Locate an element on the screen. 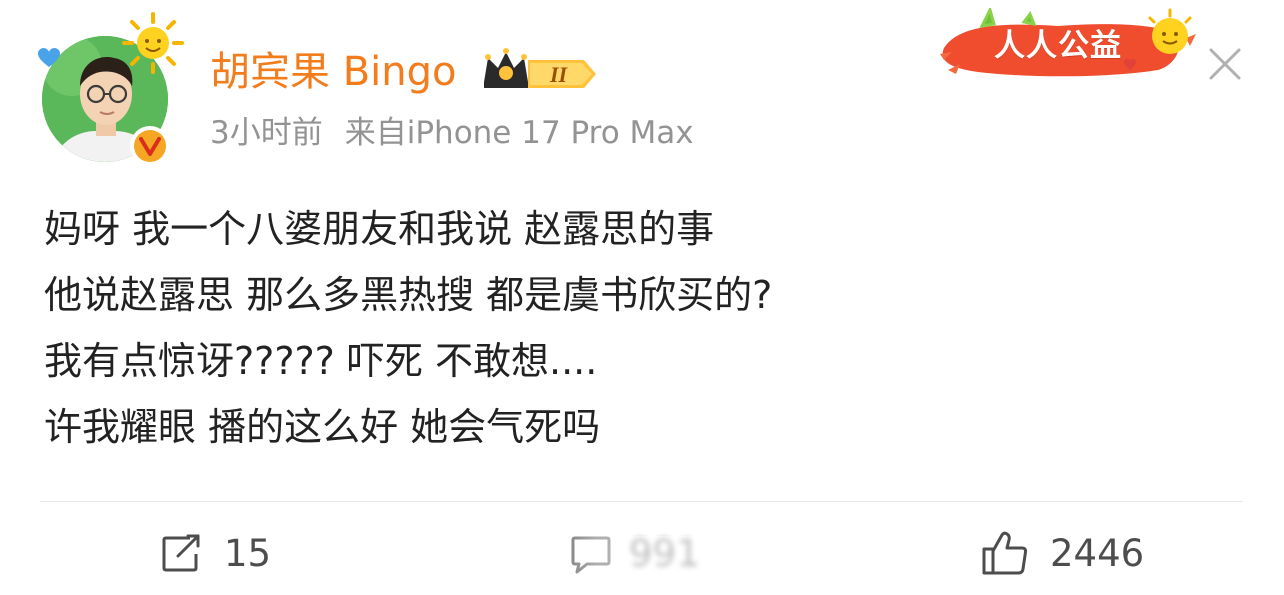  verified-badge is located at coordinates (150, 146).